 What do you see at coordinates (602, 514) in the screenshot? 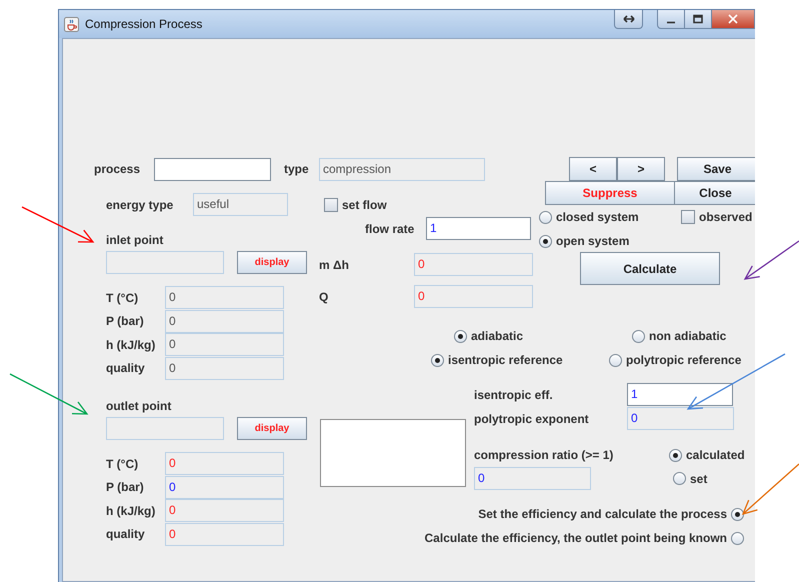
I see `option-label: Set the efficiency and calculate the process` at bounding box center [602, 514].